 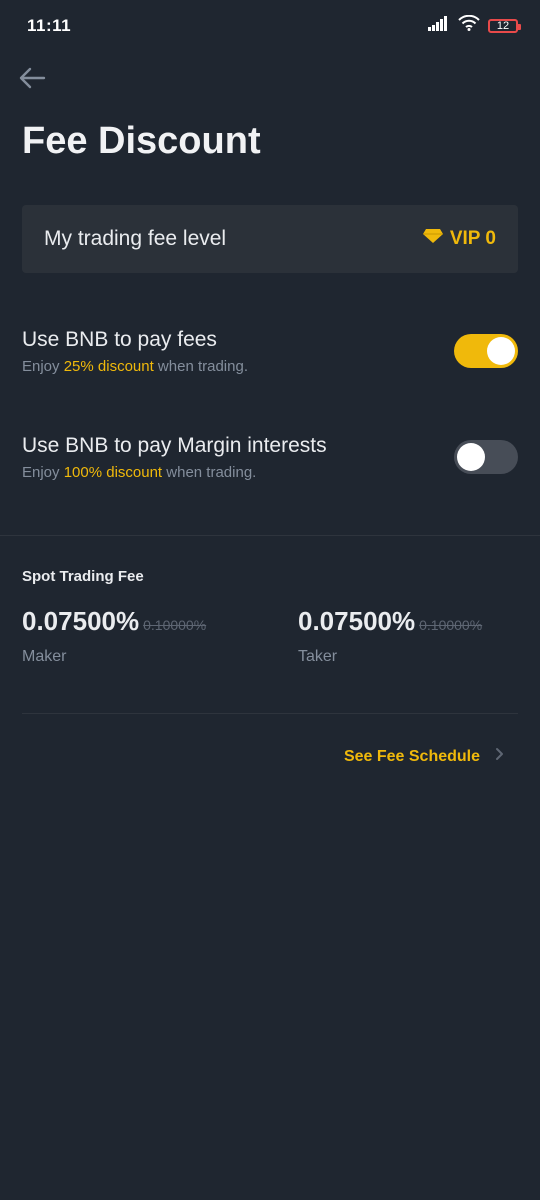 I want to click on taker-fee-original: 0.10000%, so click(x=451, y=625).